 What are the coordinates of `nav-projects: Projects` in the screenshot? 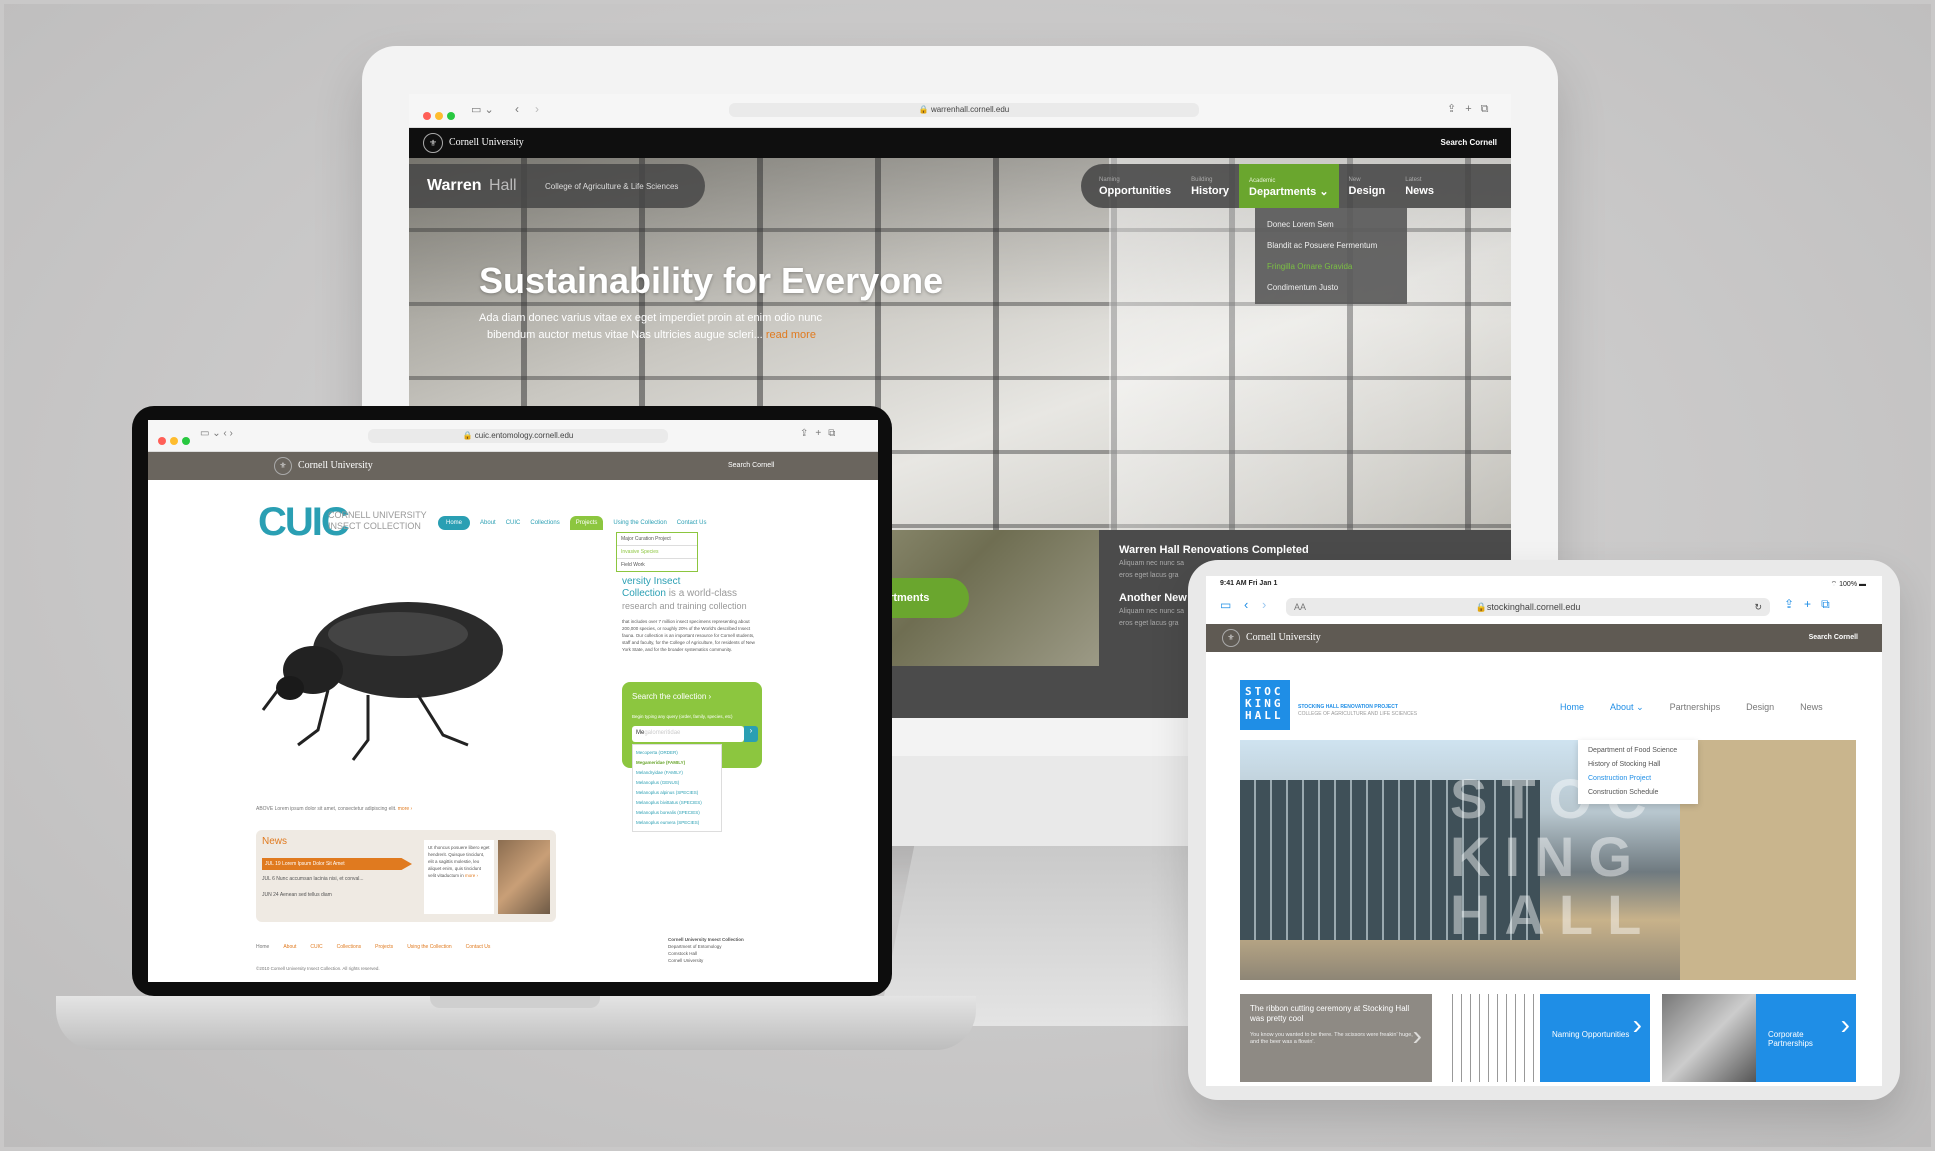 It's located at (586, 523).